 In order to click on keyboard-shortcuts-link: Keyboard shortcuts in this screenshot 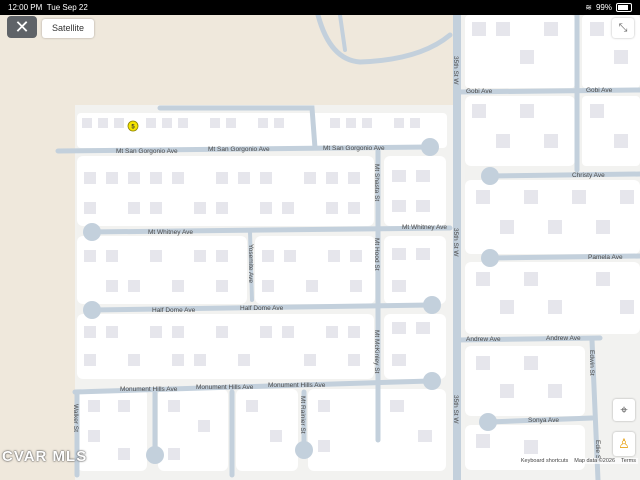, I will do `click(544, 461)`.